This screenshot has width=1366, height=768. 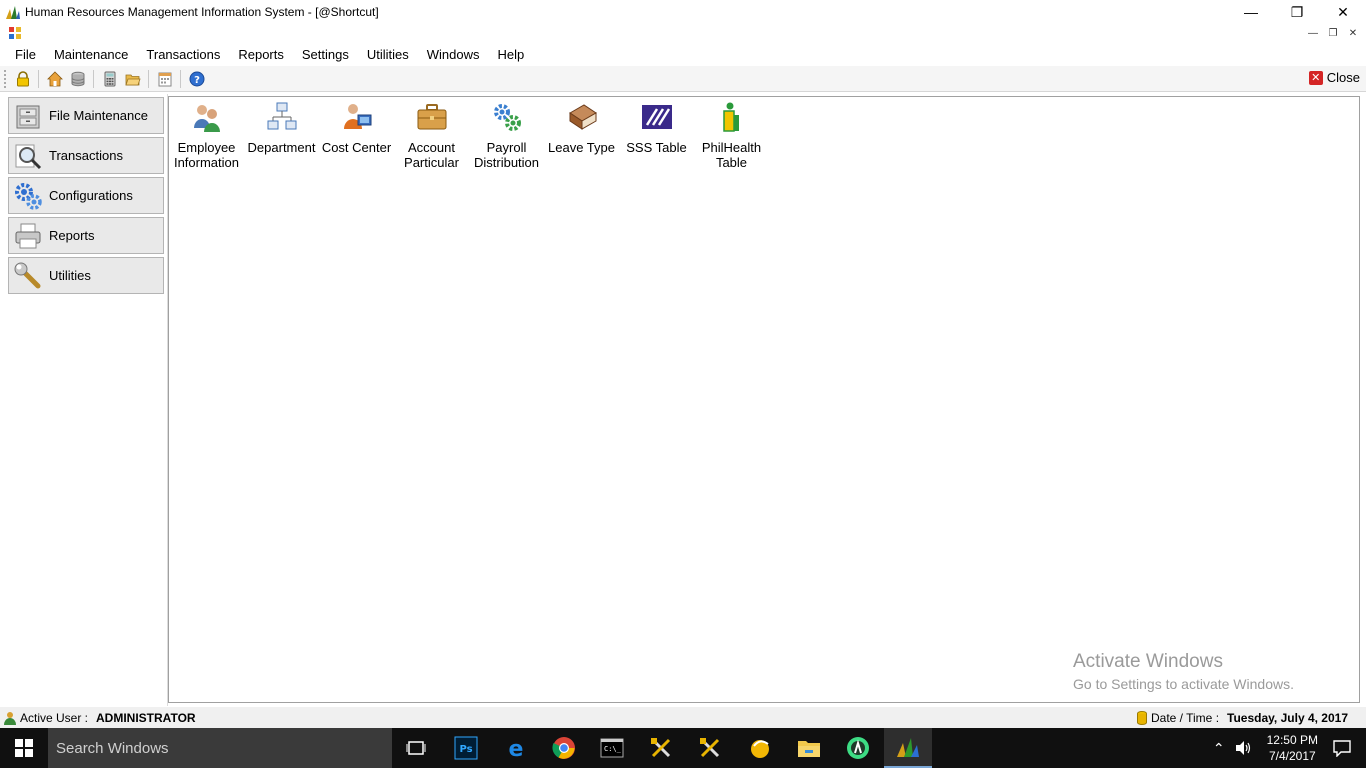 What do you see at coordinates (25, 54) in the screenshot?
I see `menu-file: File` at bounding box center [25, 54].